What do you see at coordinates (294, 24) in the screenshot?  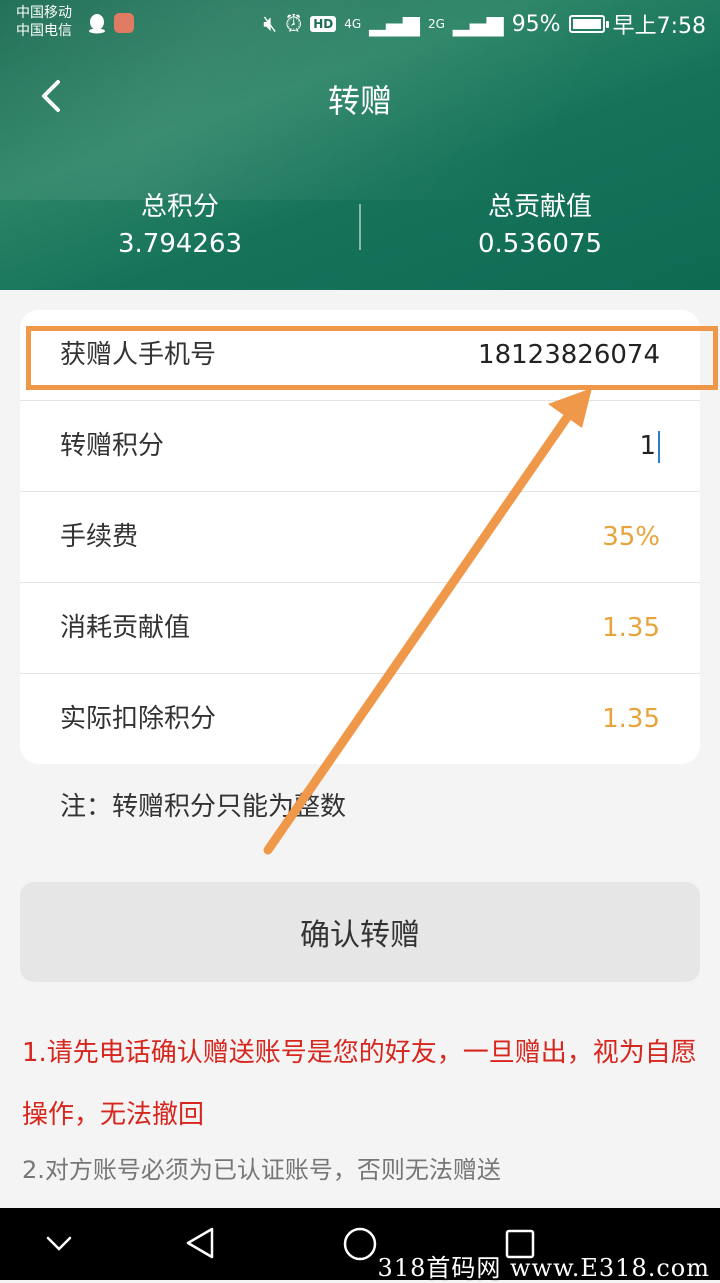 I see `alarm-icon: ⏰︎` at bounding box center [294, 24].